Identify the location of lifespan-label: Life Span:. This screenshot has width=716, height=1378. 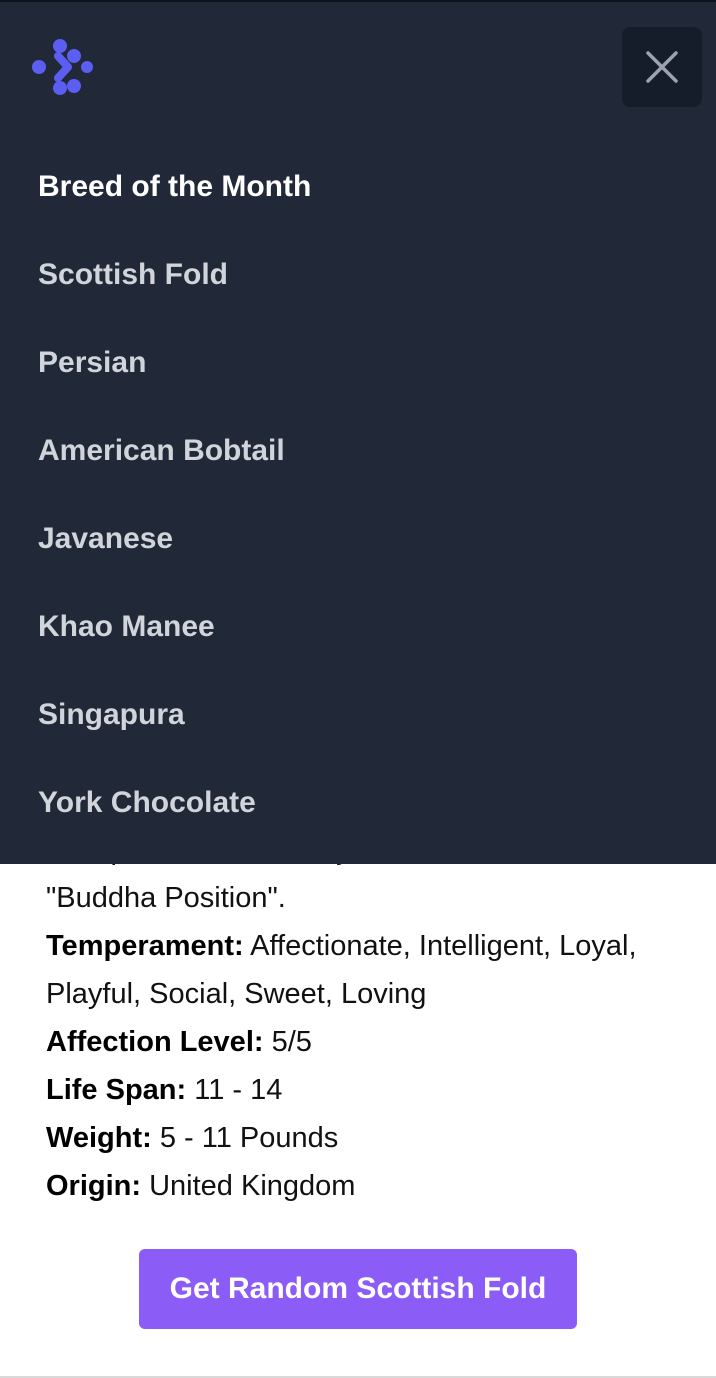
(116, 1090).